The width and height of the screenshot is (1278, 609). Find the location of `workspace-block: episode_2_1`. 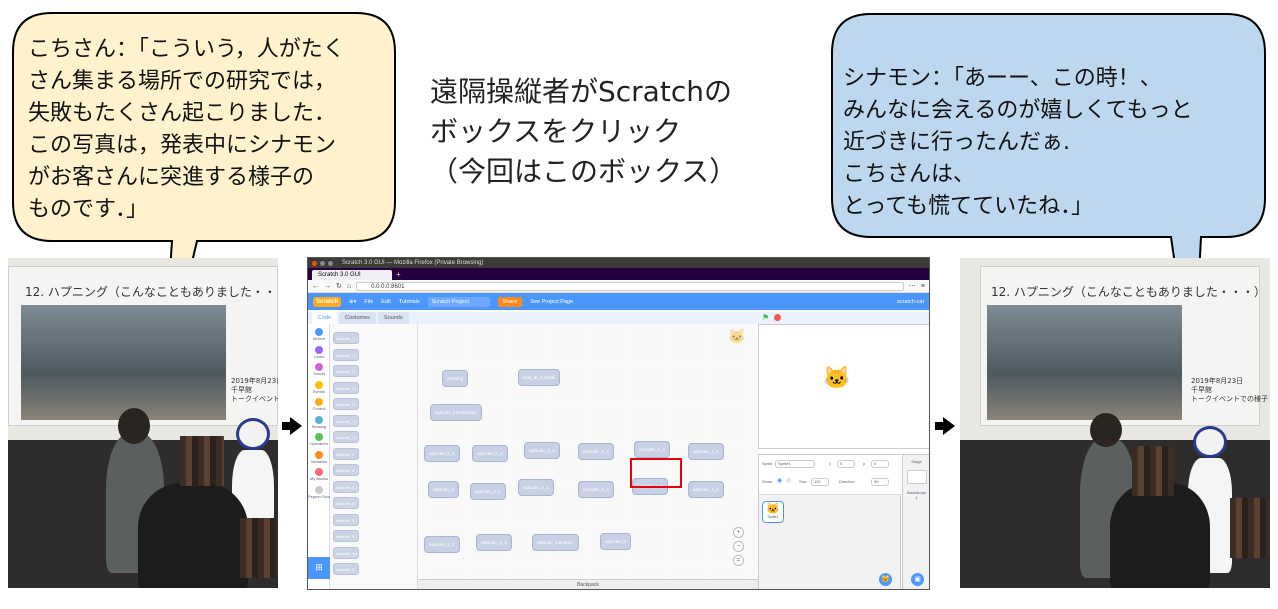

workspace-block: episode_2_1 is located at coordinates (488, 491).